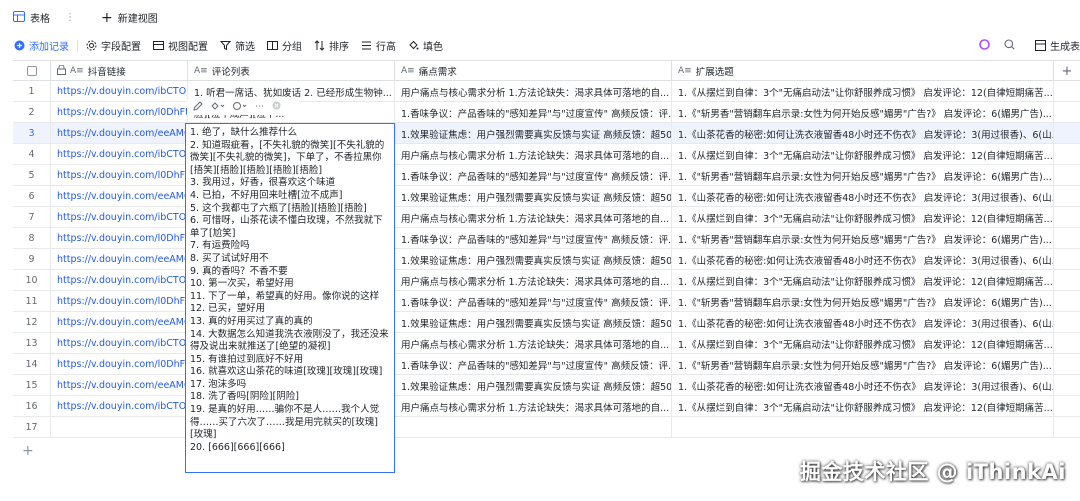 The image size is (1080, 501). Describe the element at coordinates (119, 71) in the screenshot. I see `header-douyin-link: A≡ 抖音链接` at that location.